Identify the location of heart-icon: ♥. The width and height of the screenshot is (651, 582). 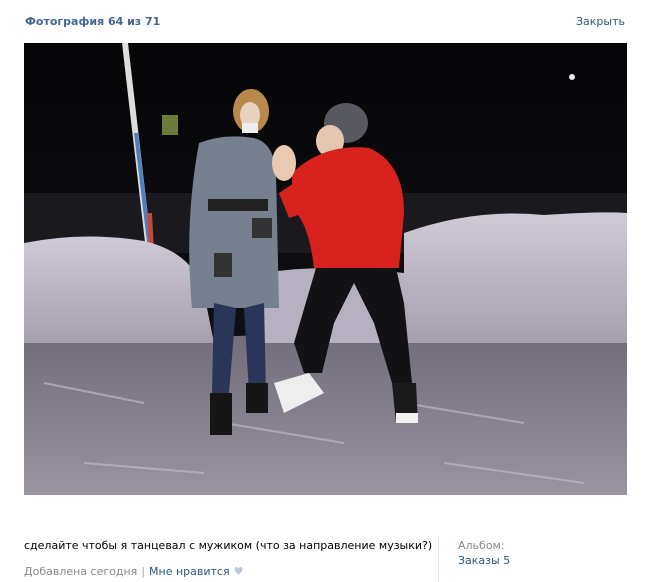
(239, 571).